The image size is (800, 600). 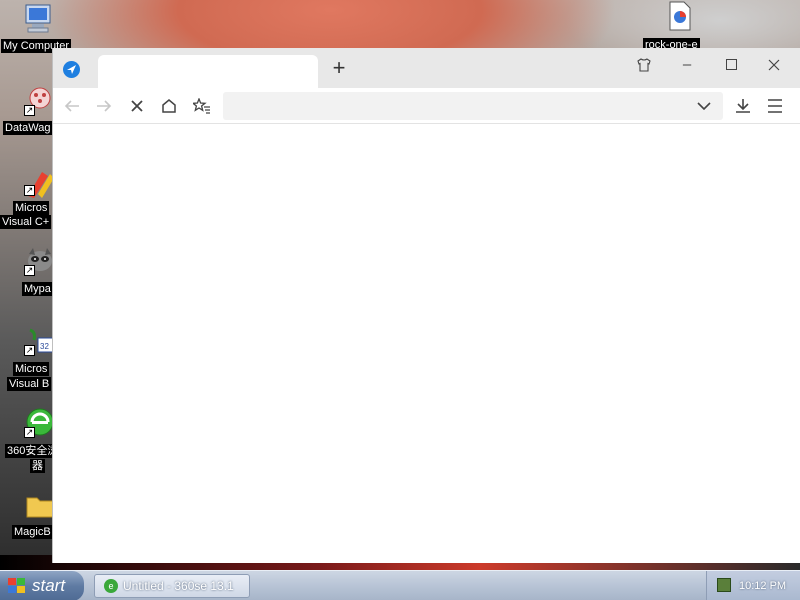 I want to click on minimize-button: –, so click(x=687, y=65).